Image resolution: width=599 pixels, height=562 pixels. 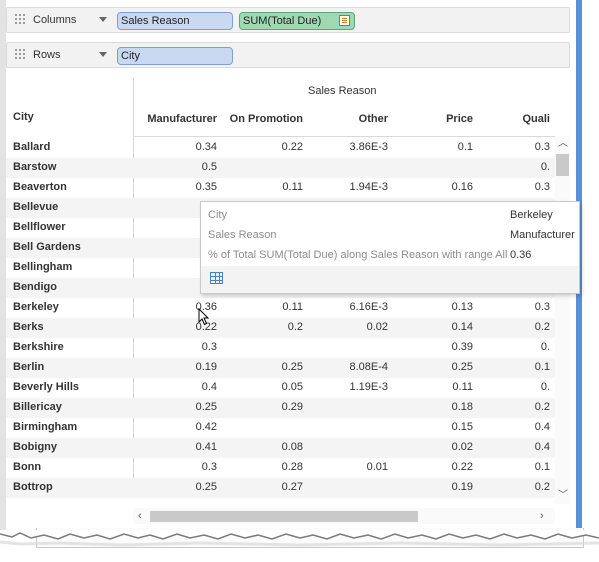 I want to click on table-cell: 0.35, so click(x=175, y=187).